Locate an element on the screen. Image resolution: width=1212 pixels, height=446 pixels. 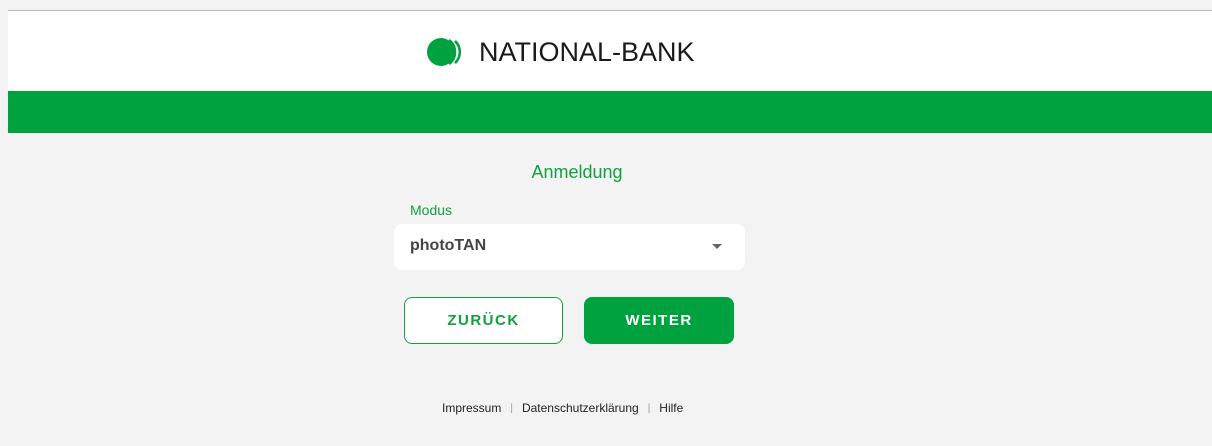
brand-logo: NATIONAL-BANK is located at coordinates (560, 52).